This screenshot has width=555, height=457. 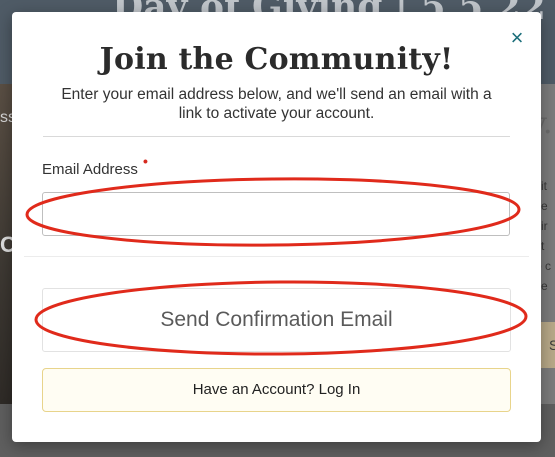 What do you see at coordinates (548, 345) in the screenshot?
I see `background-right-button: S` at bounding box center [548, 345].